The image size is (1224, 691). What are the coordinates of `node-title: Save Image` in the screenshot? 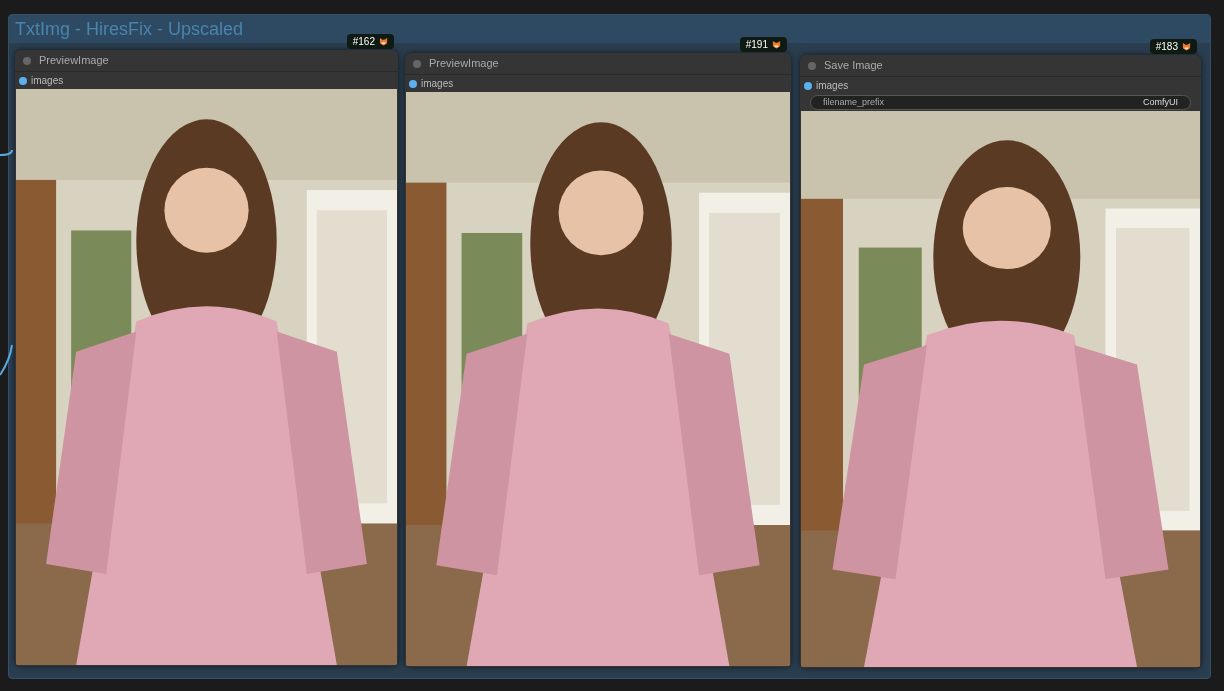 It's located at (853, 66).